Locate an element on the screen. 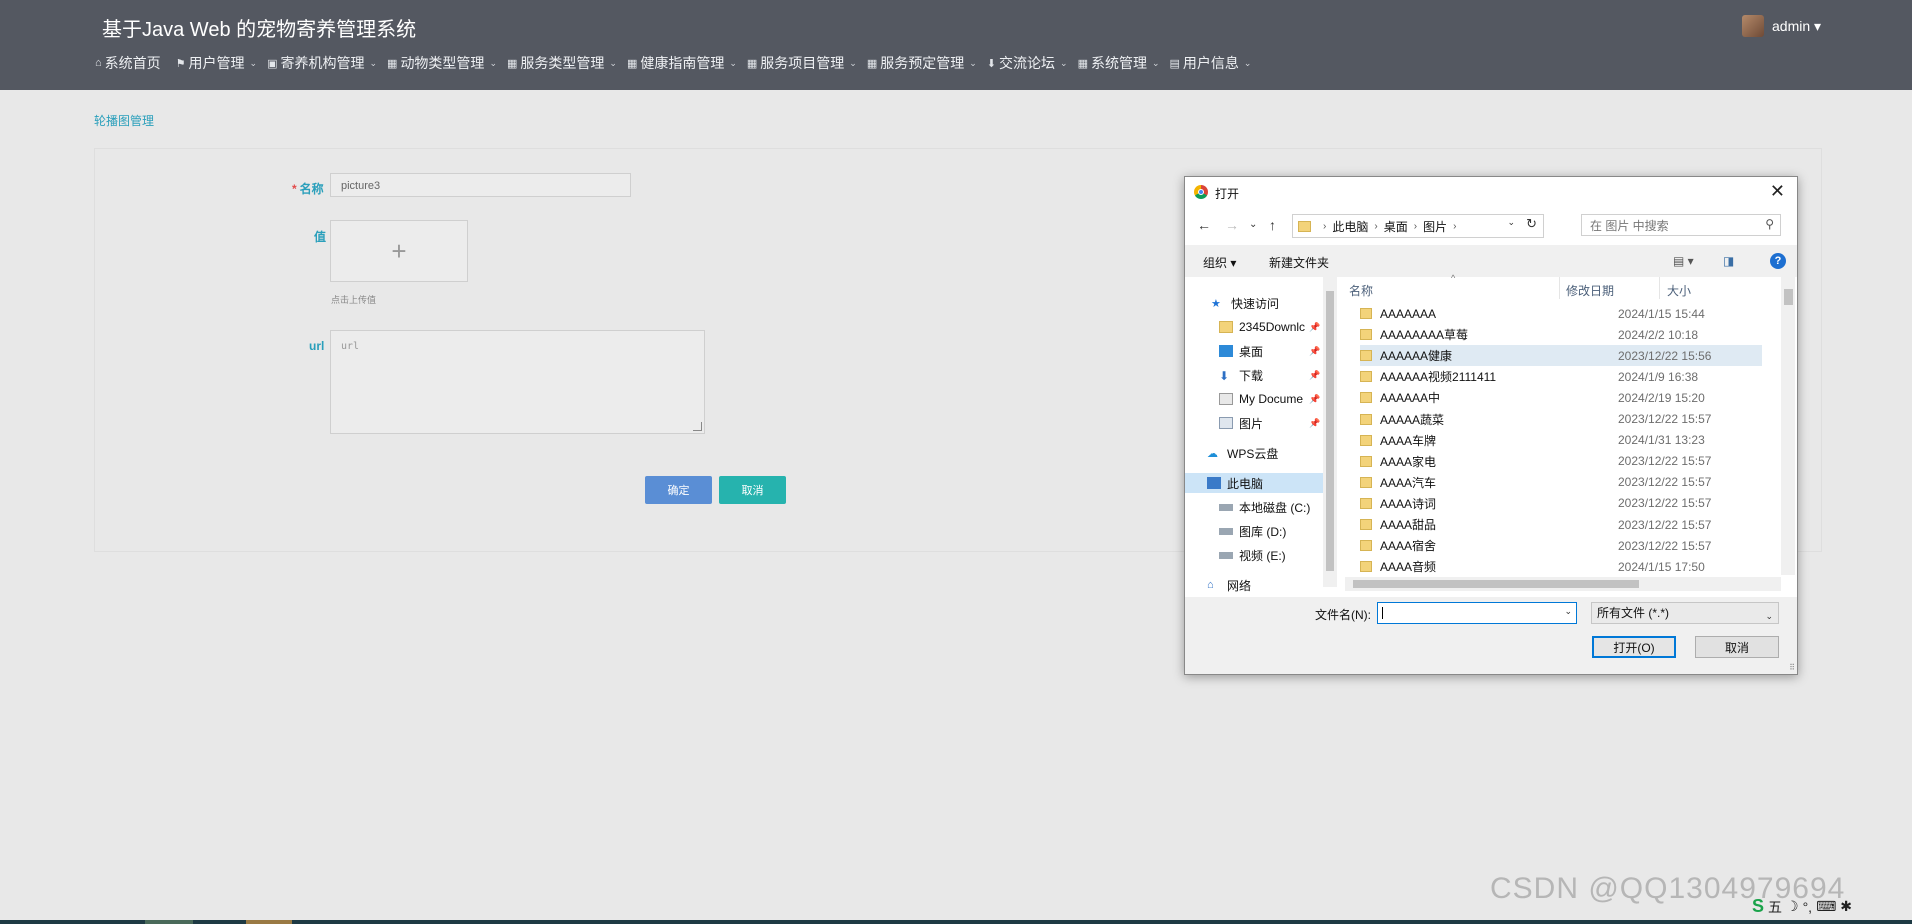 The width and height of the screenshot is (1912, 924). file-row: AAAAAAAA草莓 2024/2/2 10:18 is located at coordinates (1561, 334).